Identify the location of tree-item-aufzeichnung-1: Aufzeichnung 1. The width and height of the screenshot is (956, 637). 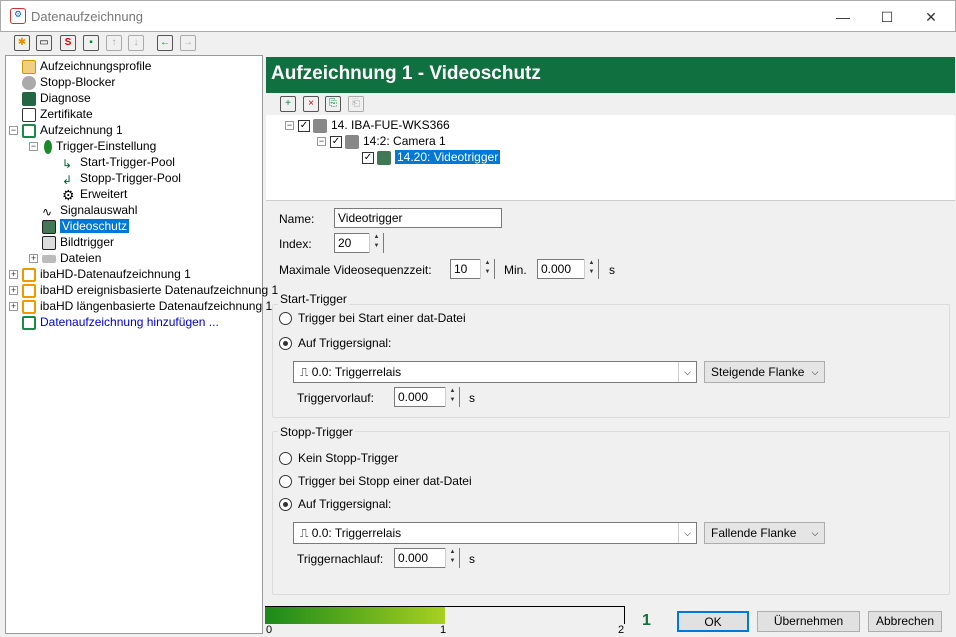
(72, 130).